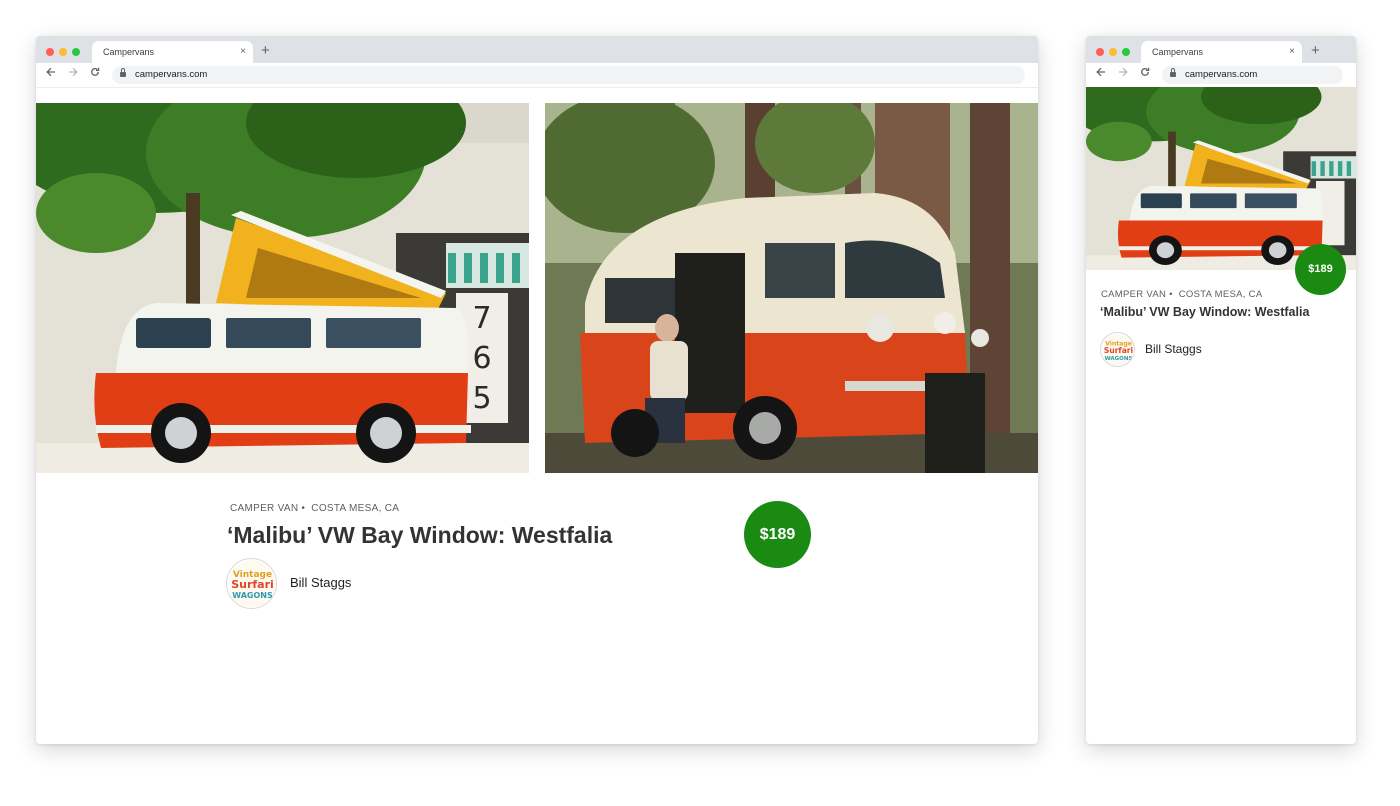 This screenshot has width=1400, height=806. What do you see at coordinates (481, 398) in the screenshot?
I see `svg-text: 5` at bounding box center [481, 398].